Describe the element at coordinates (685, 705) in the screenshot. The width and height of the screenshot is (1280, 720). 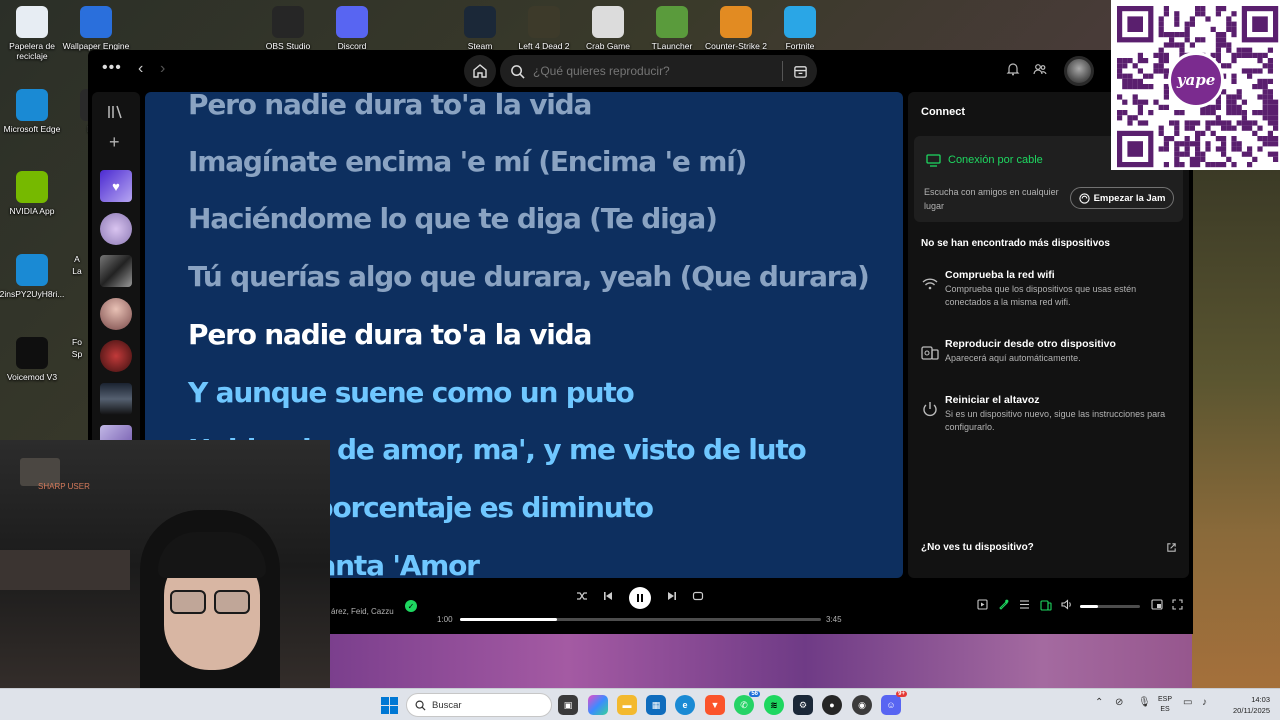
I see `edge-icon: e` at that location.